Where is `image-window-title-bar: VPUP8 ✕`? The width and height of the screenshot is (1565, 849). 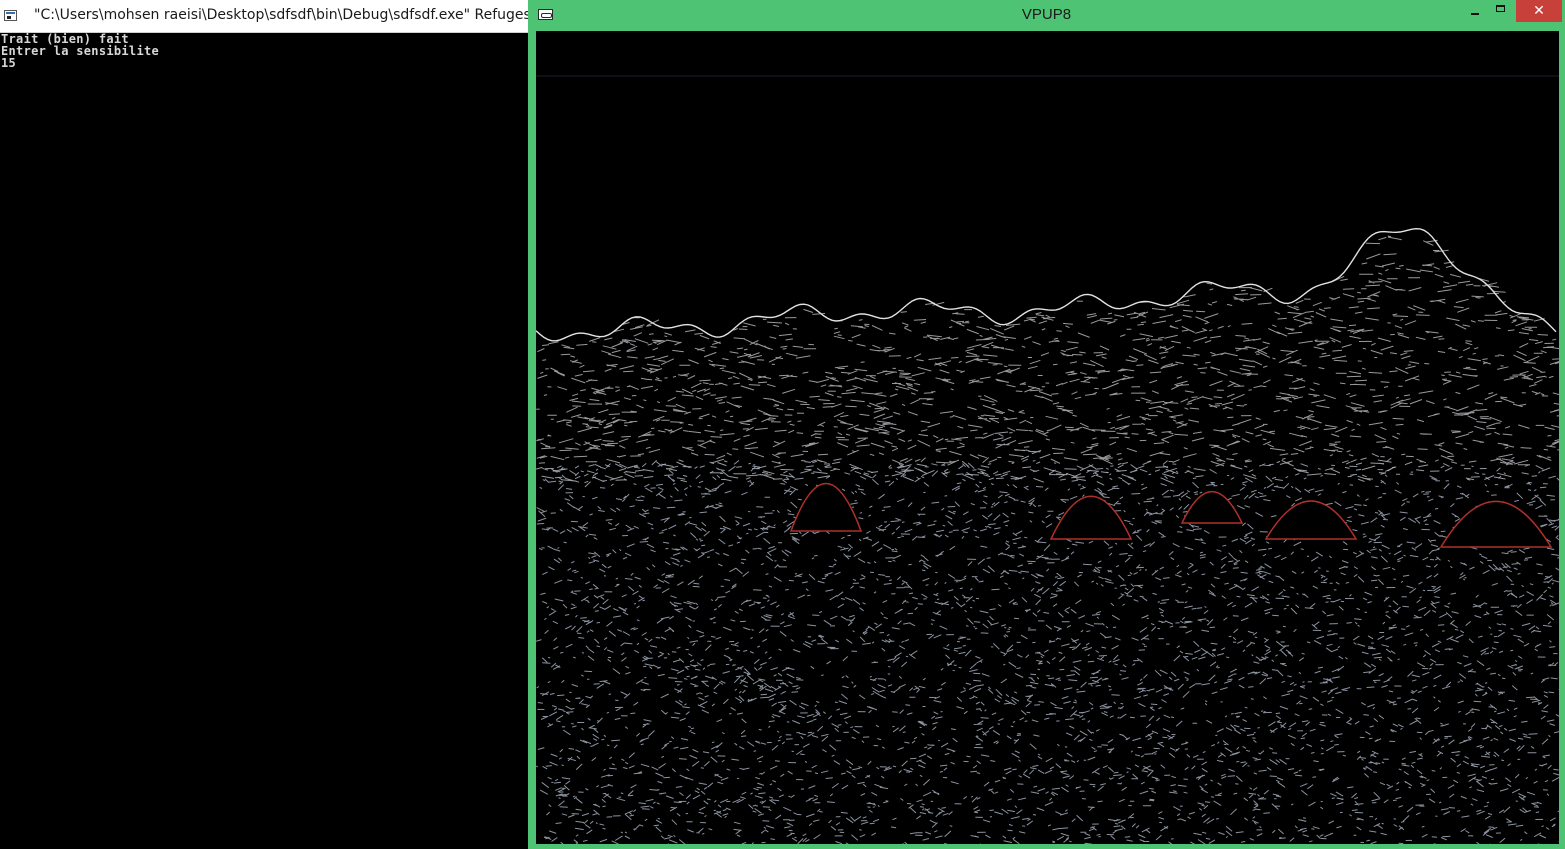 image-window-title-bar: VPUP8 ✕ is located at coordinates (1046, 15).